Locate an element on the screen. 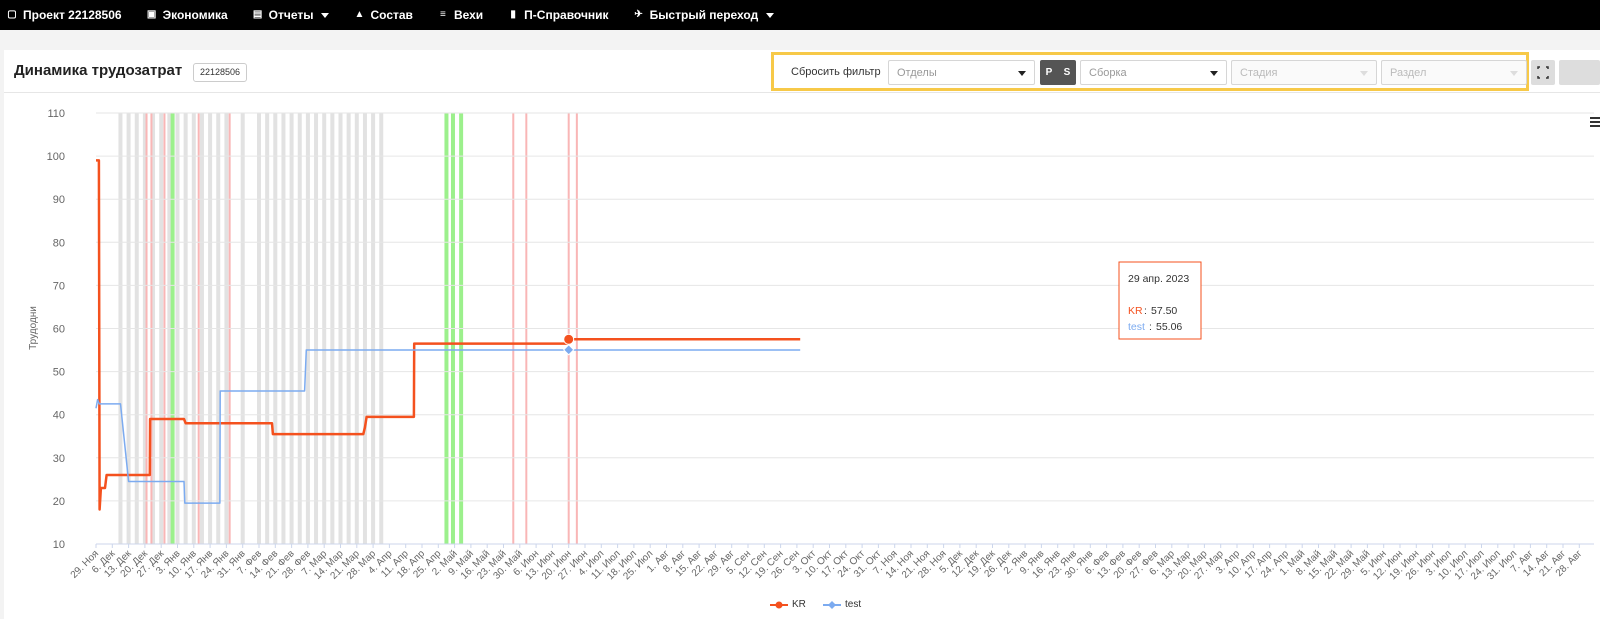 The image size is (1600, 619). tooltip-kr-label: KR is located at coordinates (1135, 311).